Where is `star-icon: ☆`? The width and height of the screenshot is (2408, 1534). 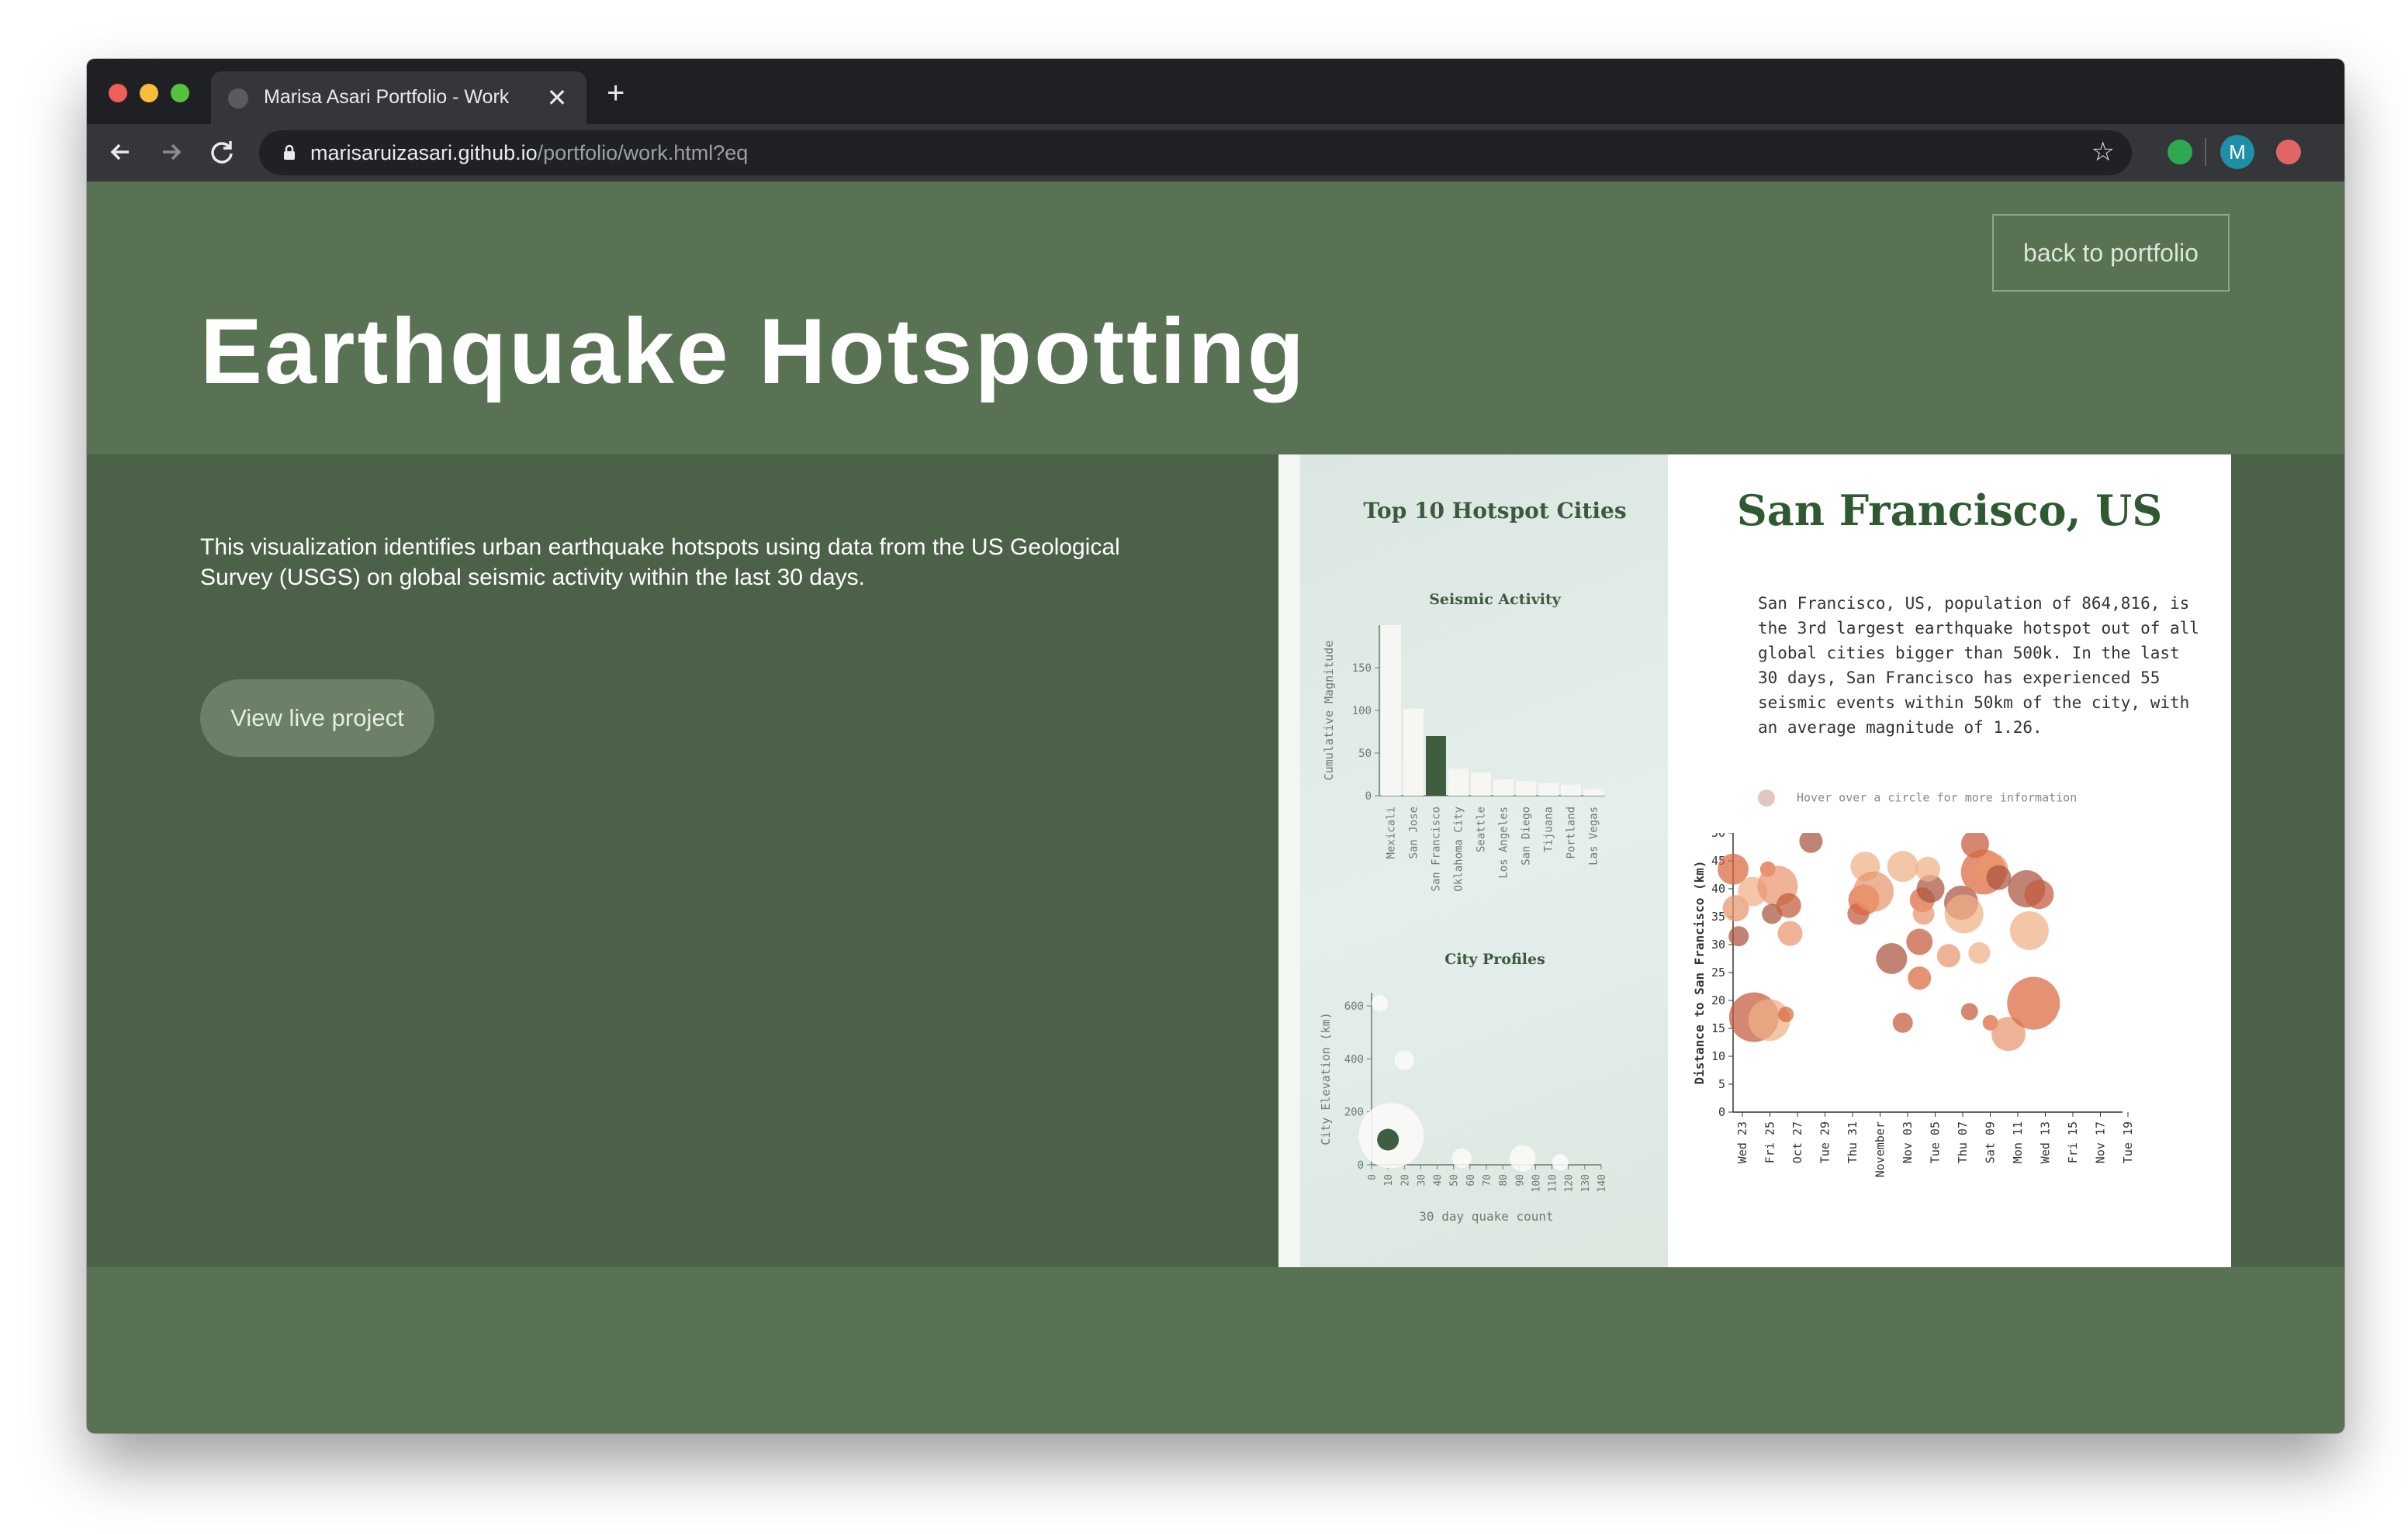 star-icon: ☆ is located at coordinates (2103, 152).